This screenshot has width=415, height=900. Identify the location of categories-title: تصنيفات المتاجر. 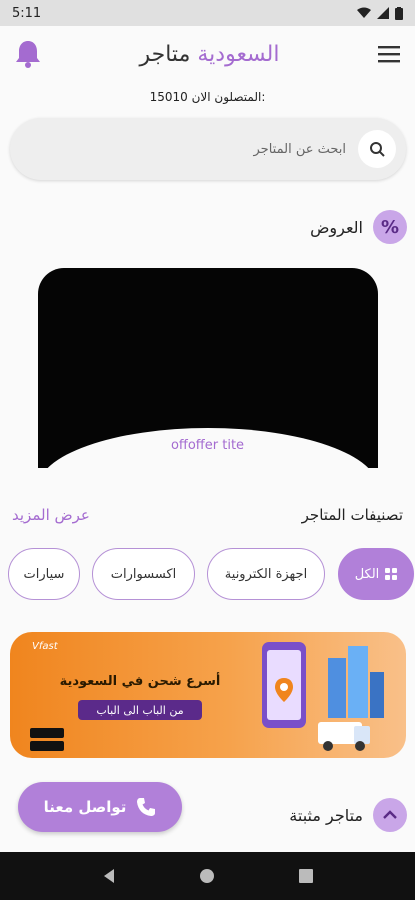
(352, 515).